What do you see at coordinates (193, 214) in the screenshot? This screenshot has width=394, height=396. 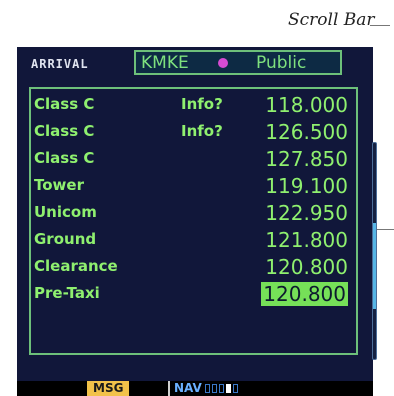 I see `frequency-row: Unicom 122.950` at bounding box center [193, 214].